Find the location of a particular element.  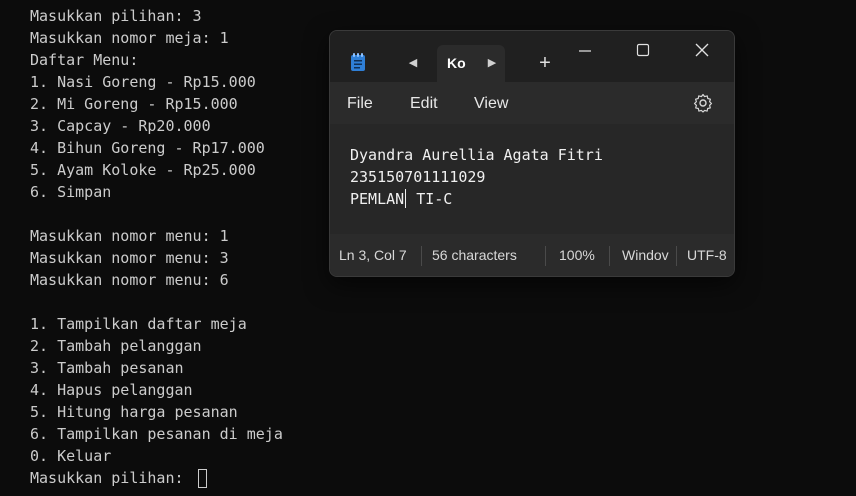

terminal-line: Masukkan pilihan: is located at coordinates (156, 478).